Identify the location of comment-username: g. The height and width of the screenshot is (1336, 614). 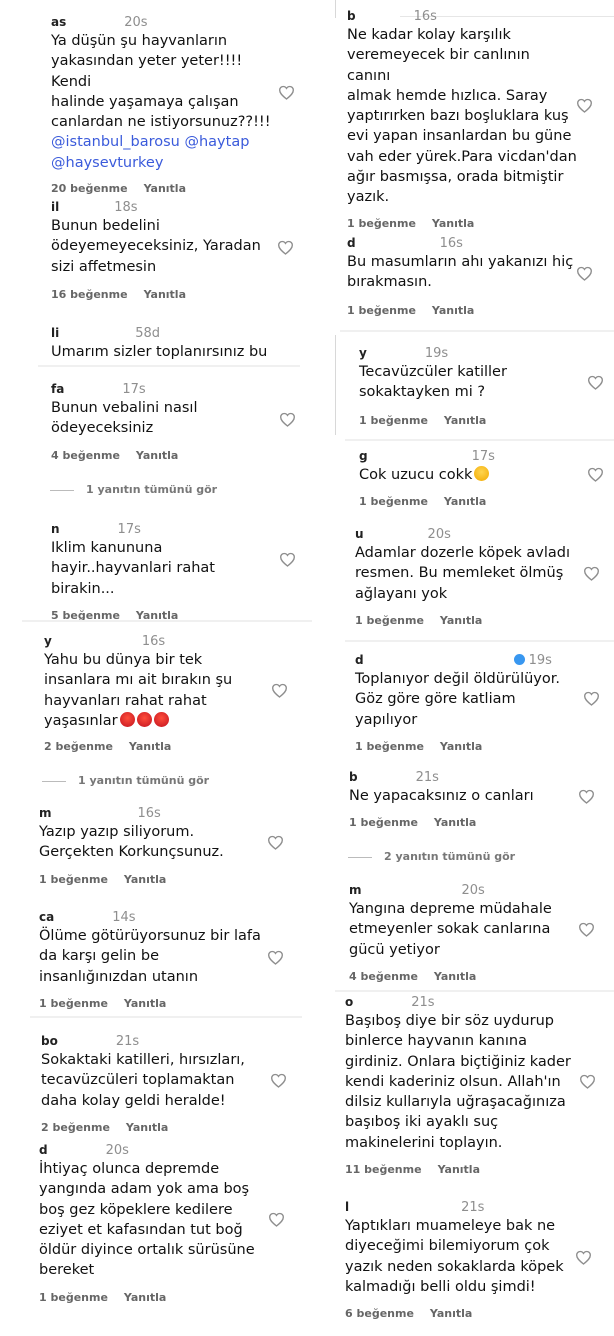
(363, 456).